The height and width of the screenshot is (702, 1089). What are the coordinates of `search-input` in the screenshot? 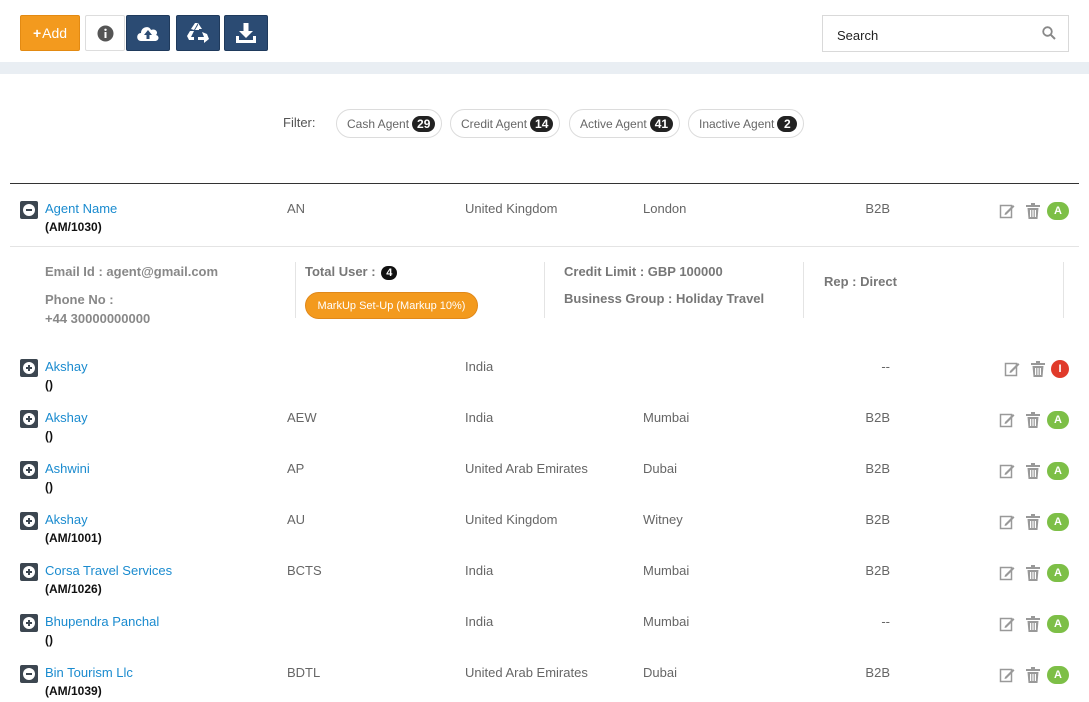 It's located at (937, 35).